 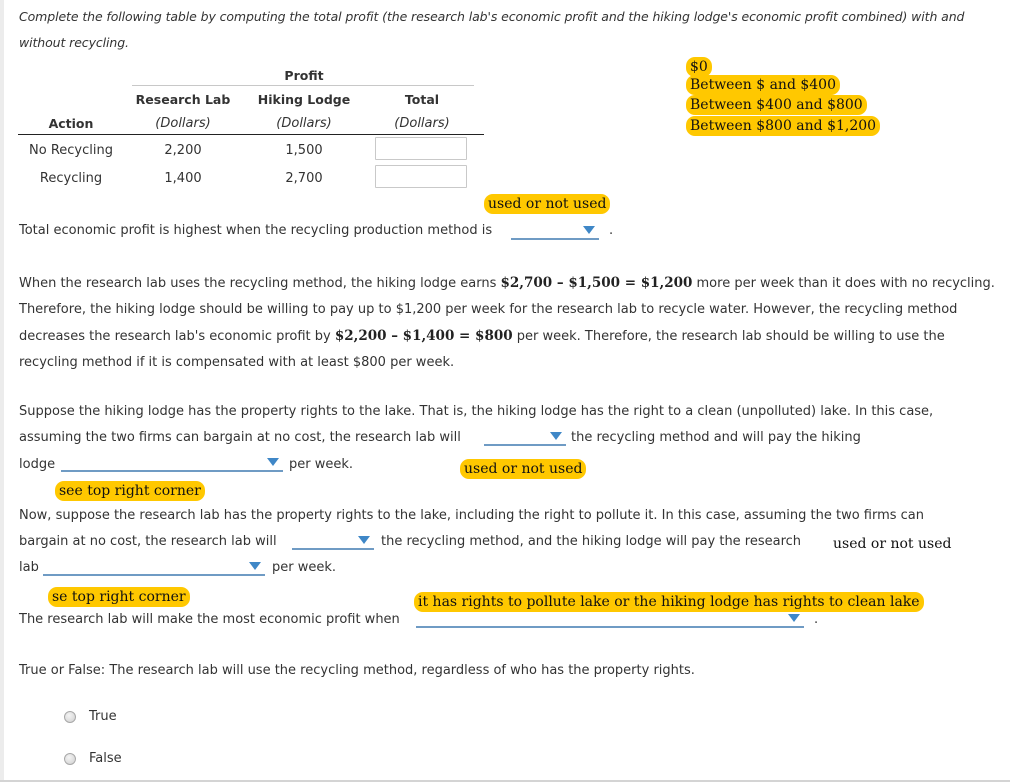 What do you see at coordinates (183, 99) in the screenshot?
I see `col-header-research-lab: Research Lab` at bounding box center [183, 99].